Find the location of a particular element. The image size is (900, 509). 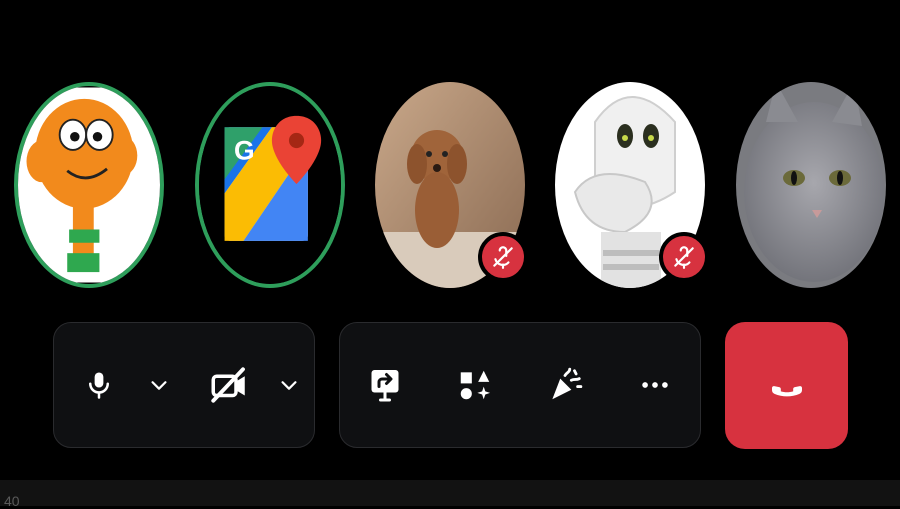

participant-avatar: G is located at coordinates (270, 185).